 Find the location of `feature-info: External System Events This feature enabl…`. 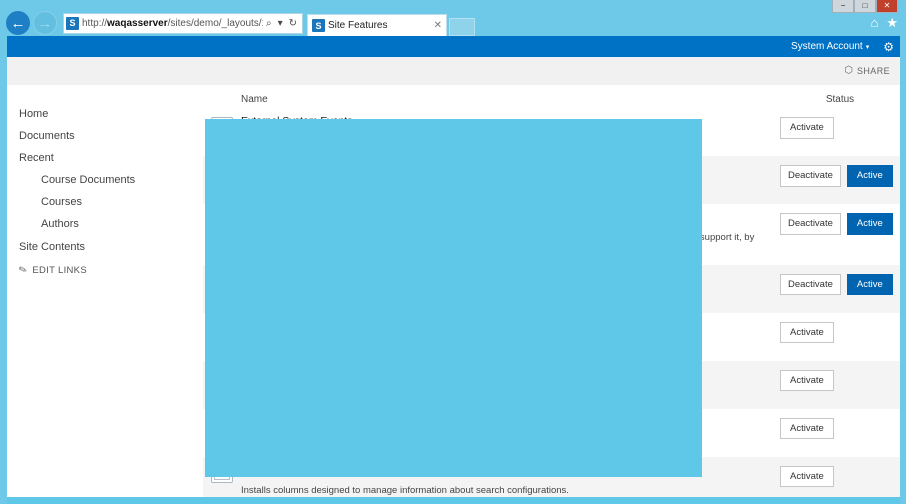

feature-info: External System Events This feature enabl… is located at coordinates (510, 132).